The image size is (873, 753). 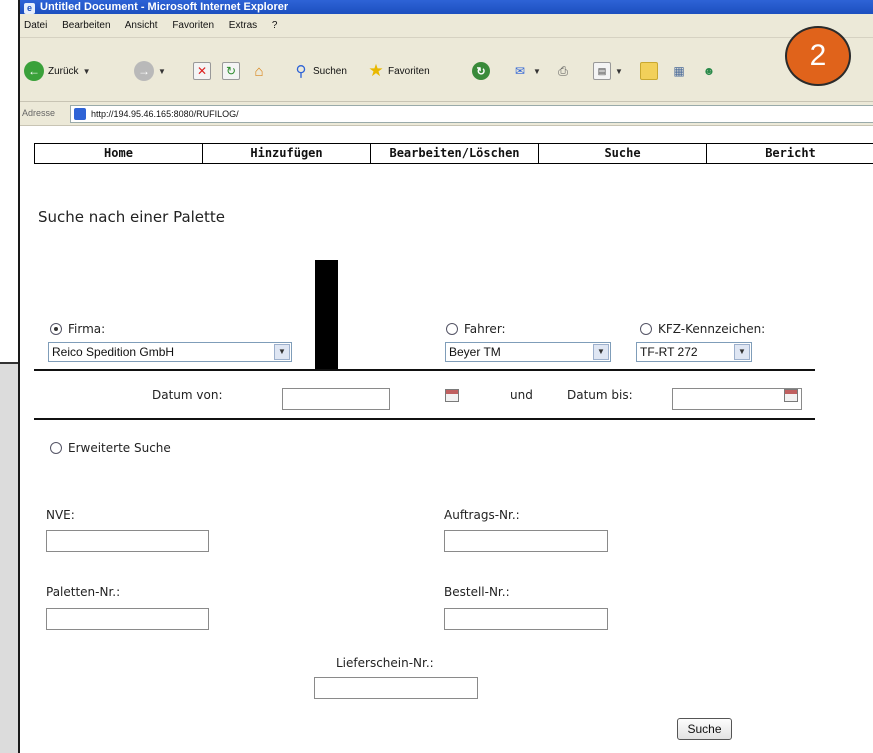 What do you see at coordinates (526, 619) in the screenshot?
I see `bestell-nr-input` at bounding box center [526, 619].